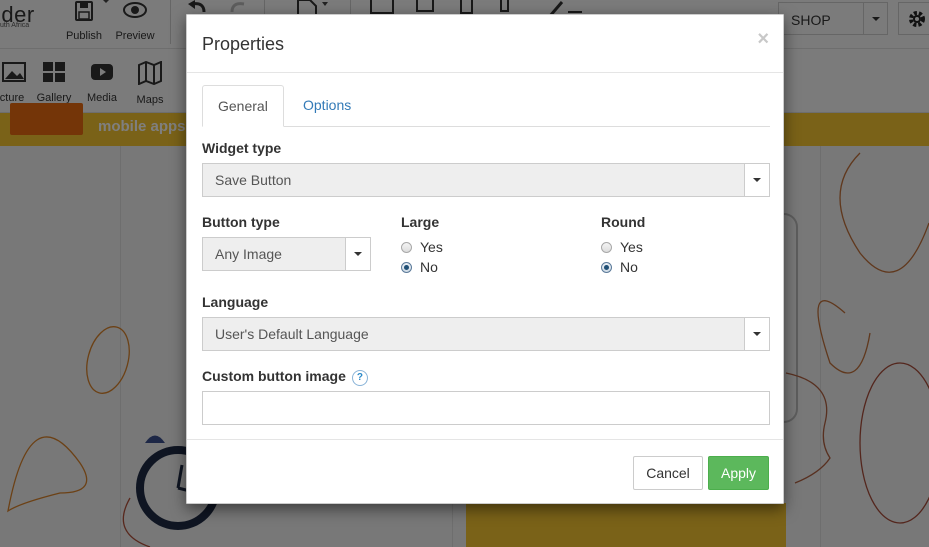 This screenshot has height=547, width=929. What do you see at coordinates (486, 180) in the screenshot?
I see `widget-type-select: Save Button` at bounding box center [486, 180].